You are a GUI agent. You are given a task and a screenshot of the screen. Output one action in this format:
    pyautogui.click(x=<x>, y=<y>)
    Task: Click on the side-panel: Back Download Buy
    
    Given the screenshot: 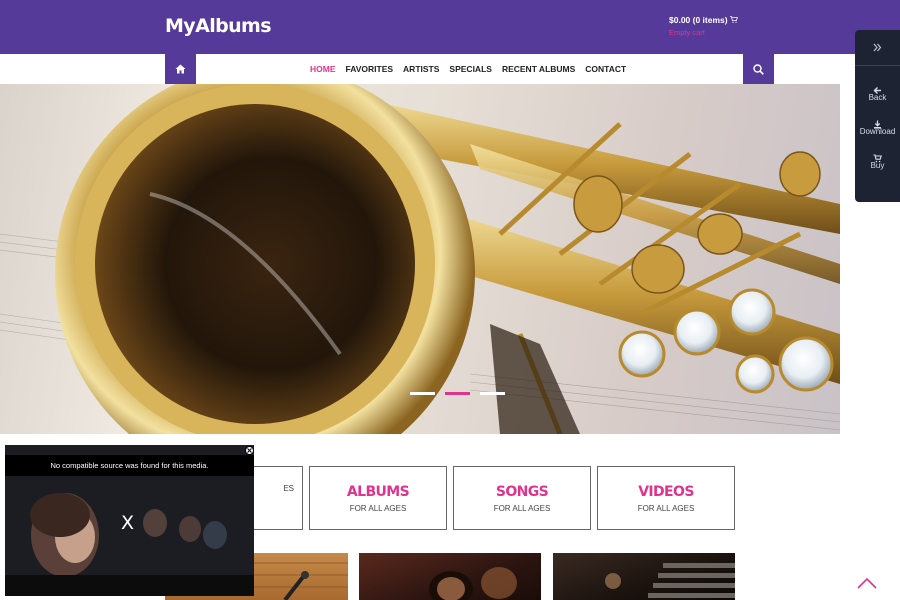 What is the action you would take?
    pyautogui.click(x=877, y=116)
    